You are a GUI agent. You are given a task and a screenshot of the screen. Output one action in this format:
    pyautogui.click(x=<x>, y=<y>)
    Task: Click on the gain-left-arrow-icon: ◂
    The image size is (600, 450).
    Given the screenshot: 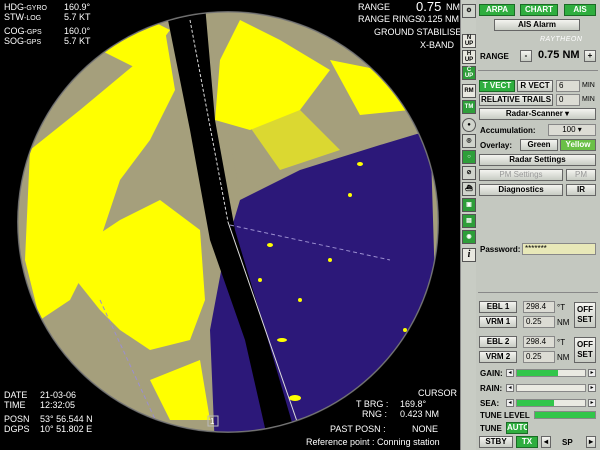 What is the action you would take?
    pyautogui.click(x=510, y=373)
    